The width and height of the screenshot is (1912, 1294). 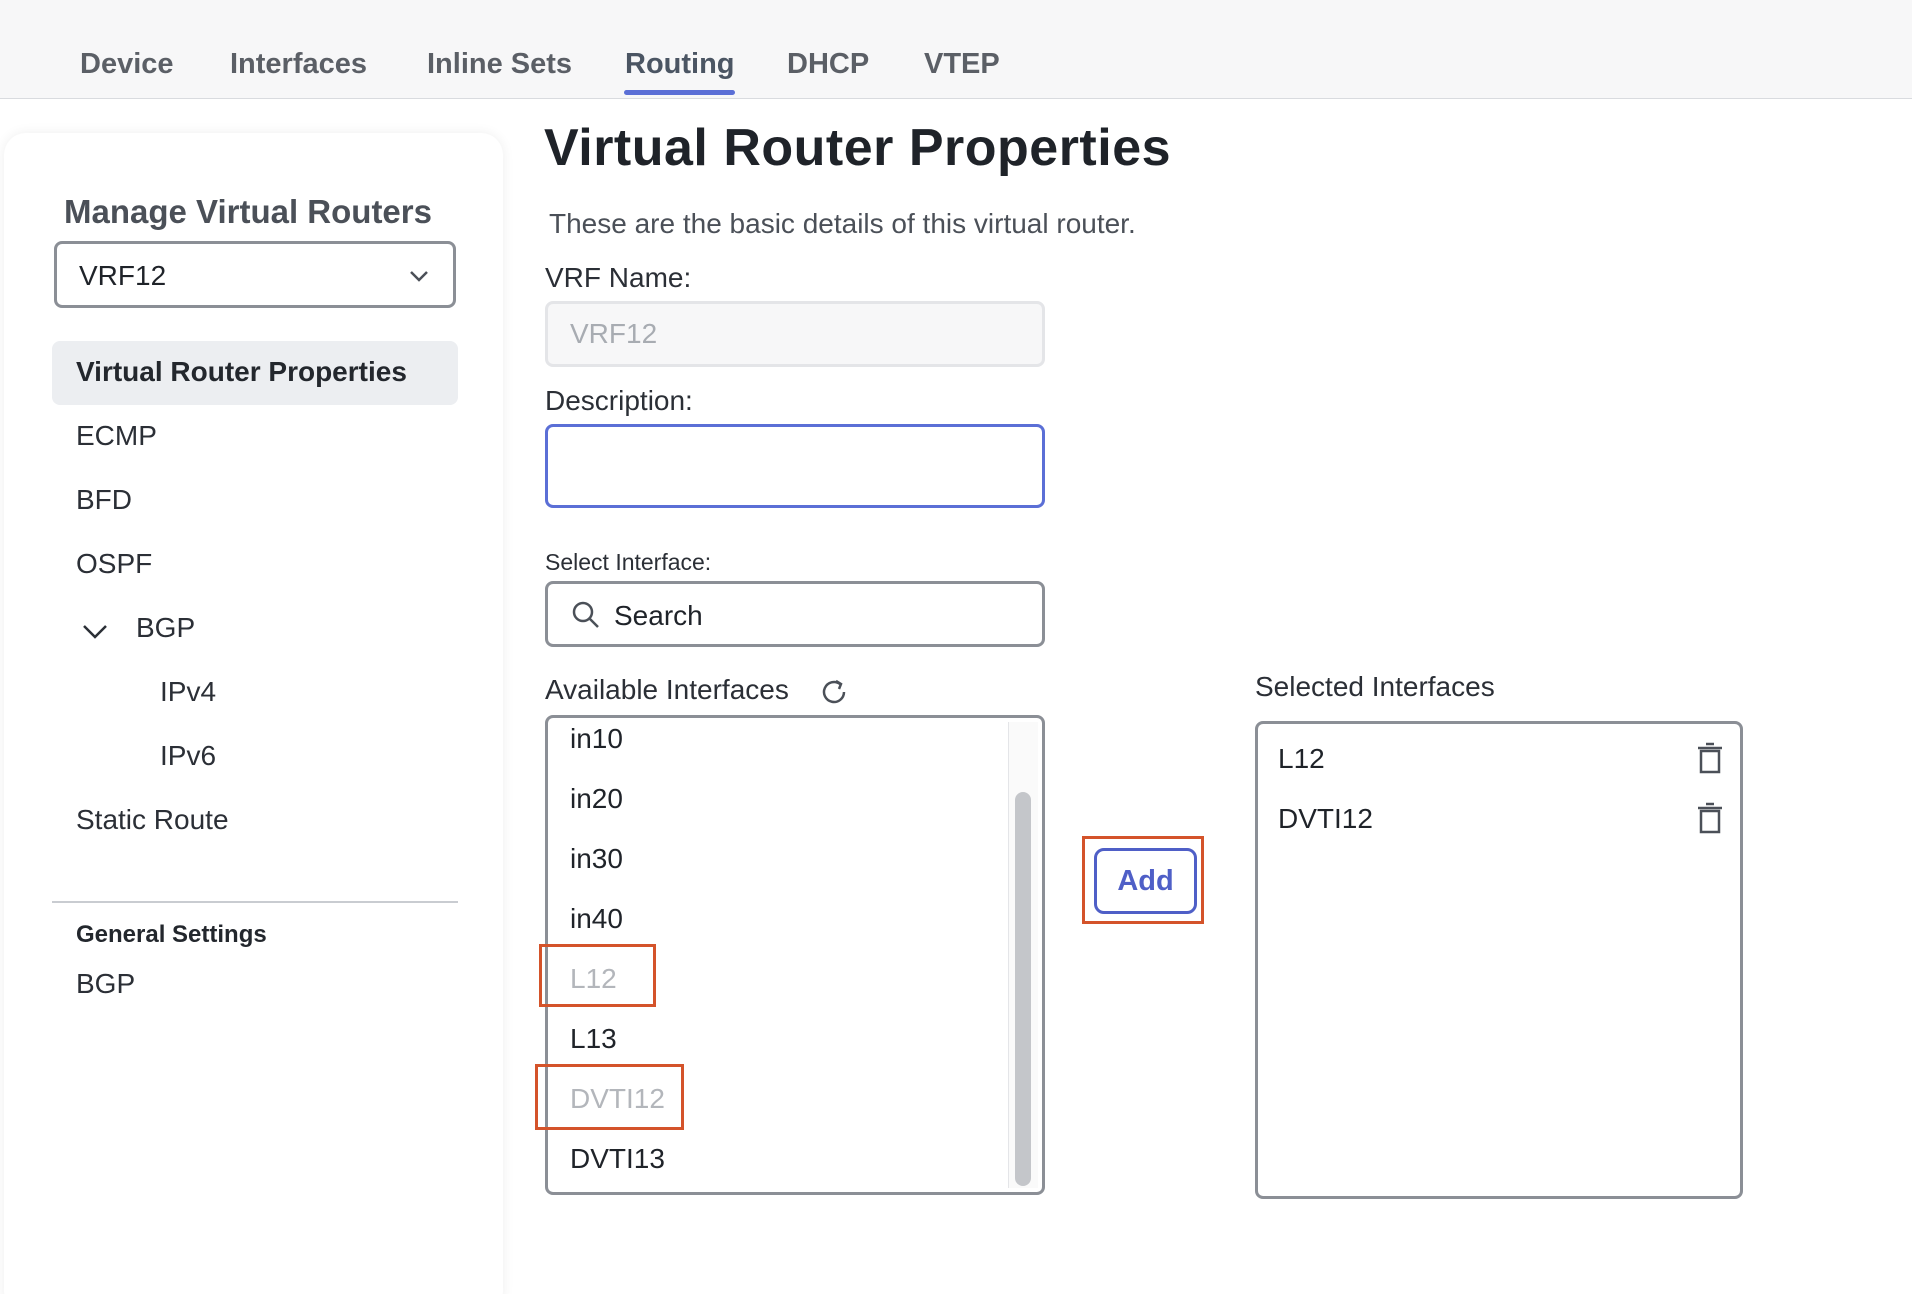 I want to click on selected-item: L12, so click(x=1301, y=758).